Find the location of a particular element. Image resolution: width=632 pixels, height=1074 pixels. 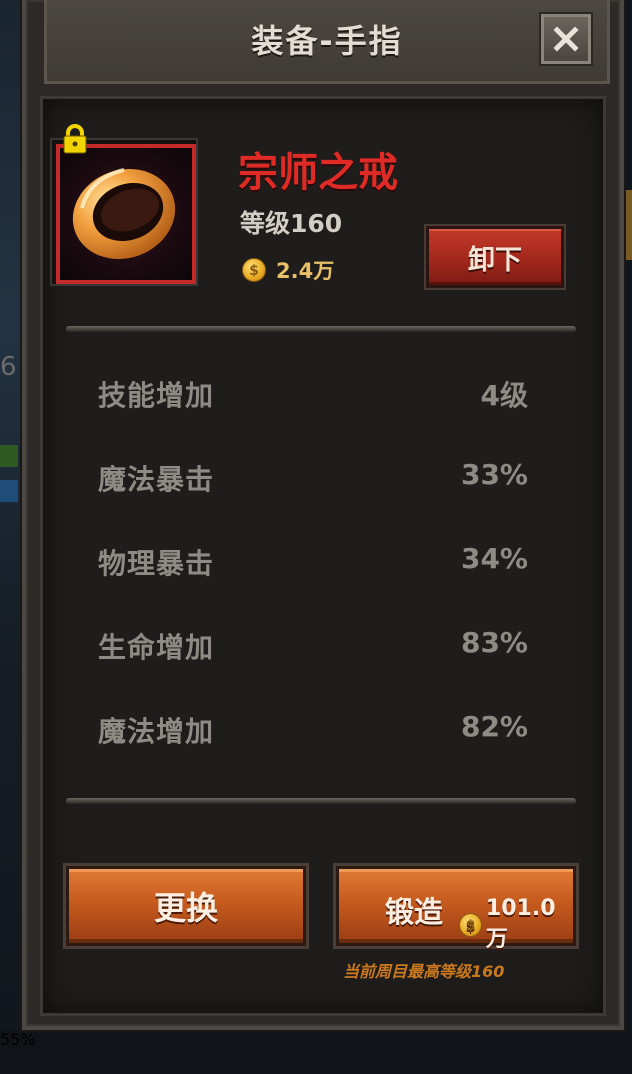

stat-row: 物理暴击 34% is located at coordinates (313, 562).